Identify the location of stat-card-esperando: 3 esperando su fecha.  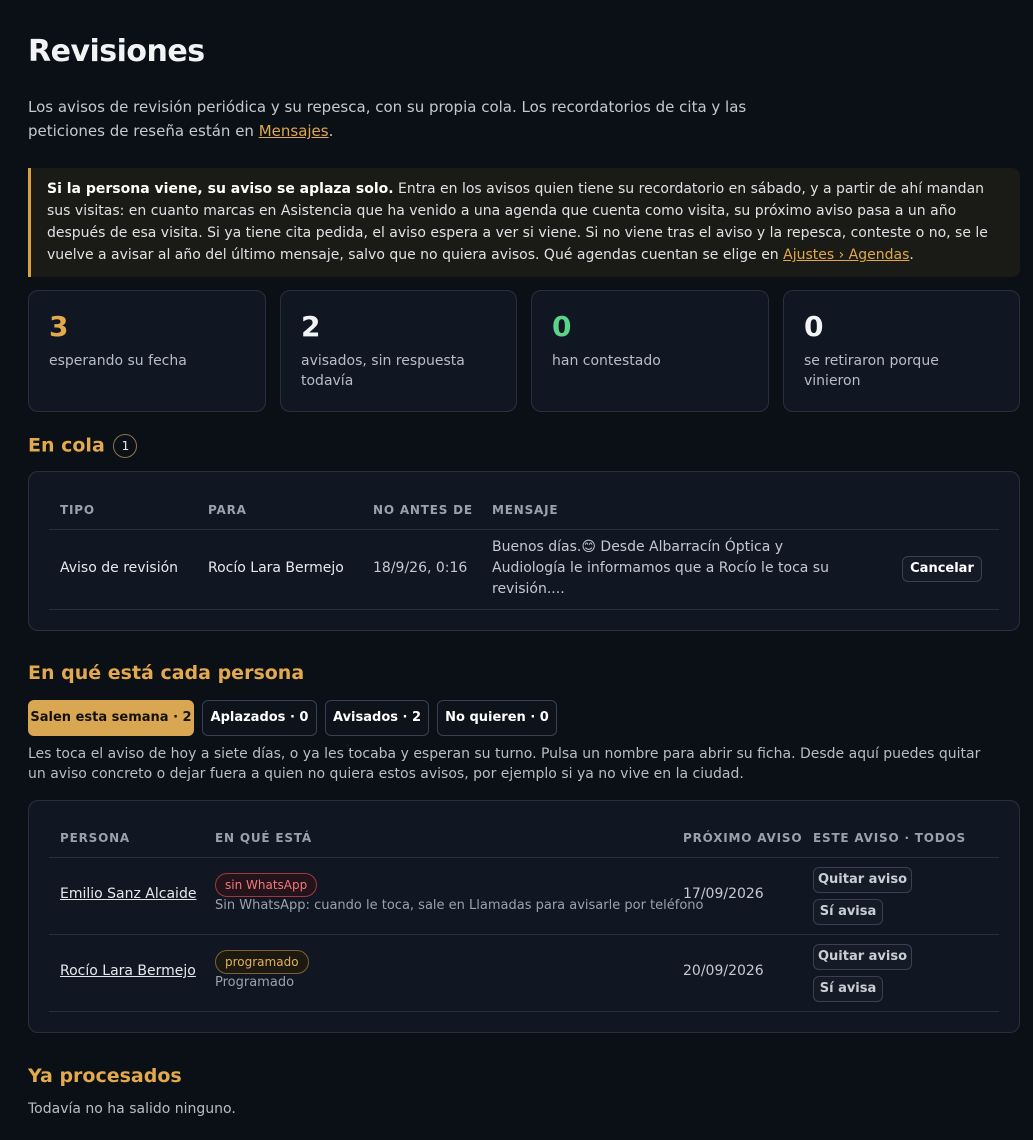
(147, 351).